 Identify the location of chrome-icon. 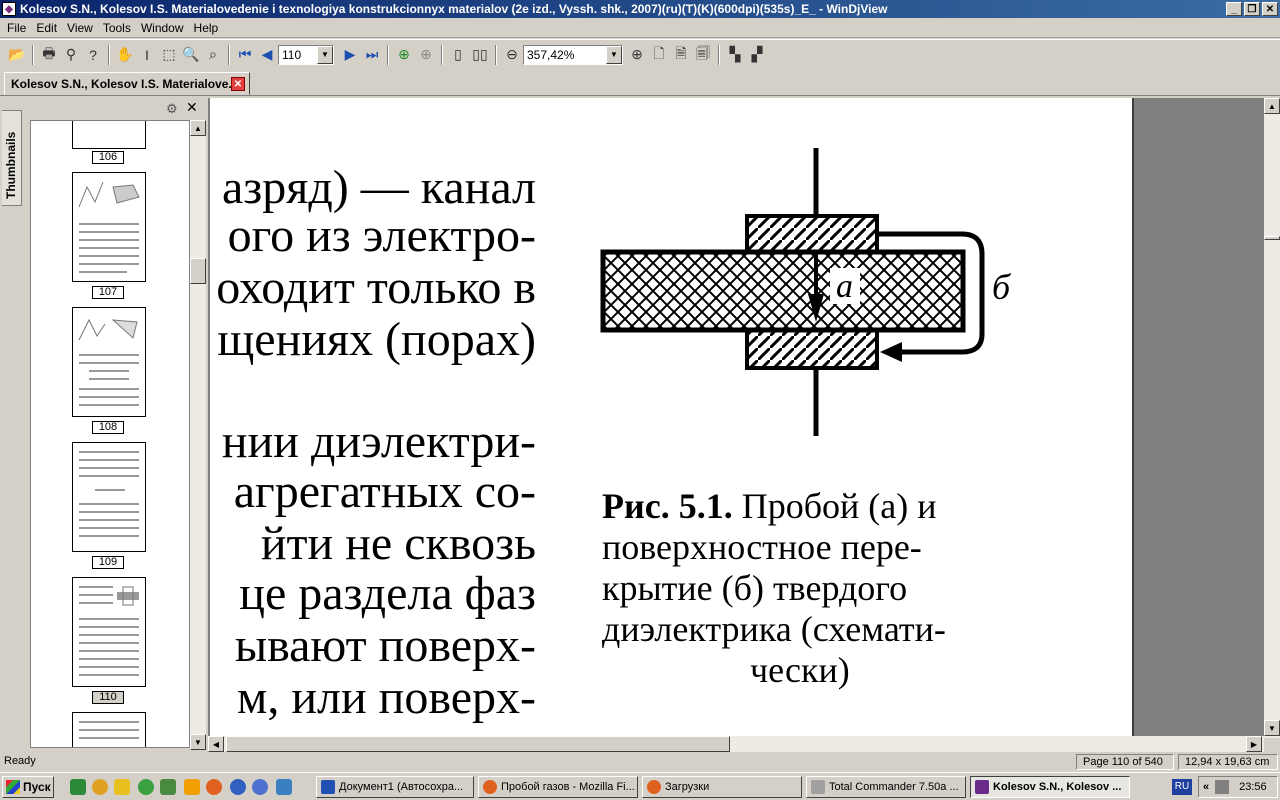
(146, 787).